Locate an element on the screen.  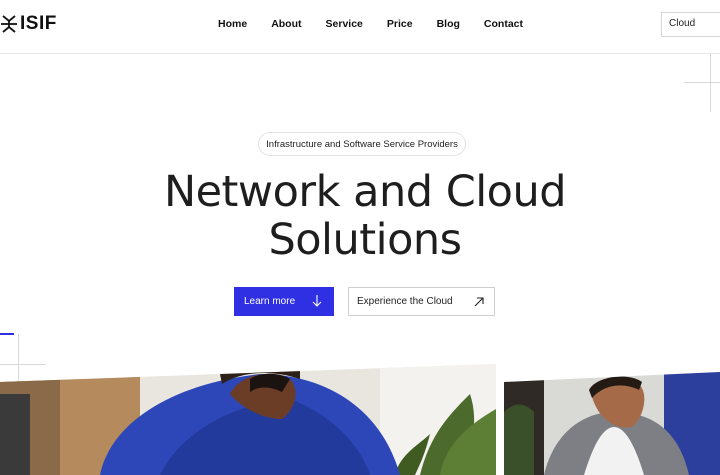
learn-more-button: Learn more is located at coordinates (284, 301).